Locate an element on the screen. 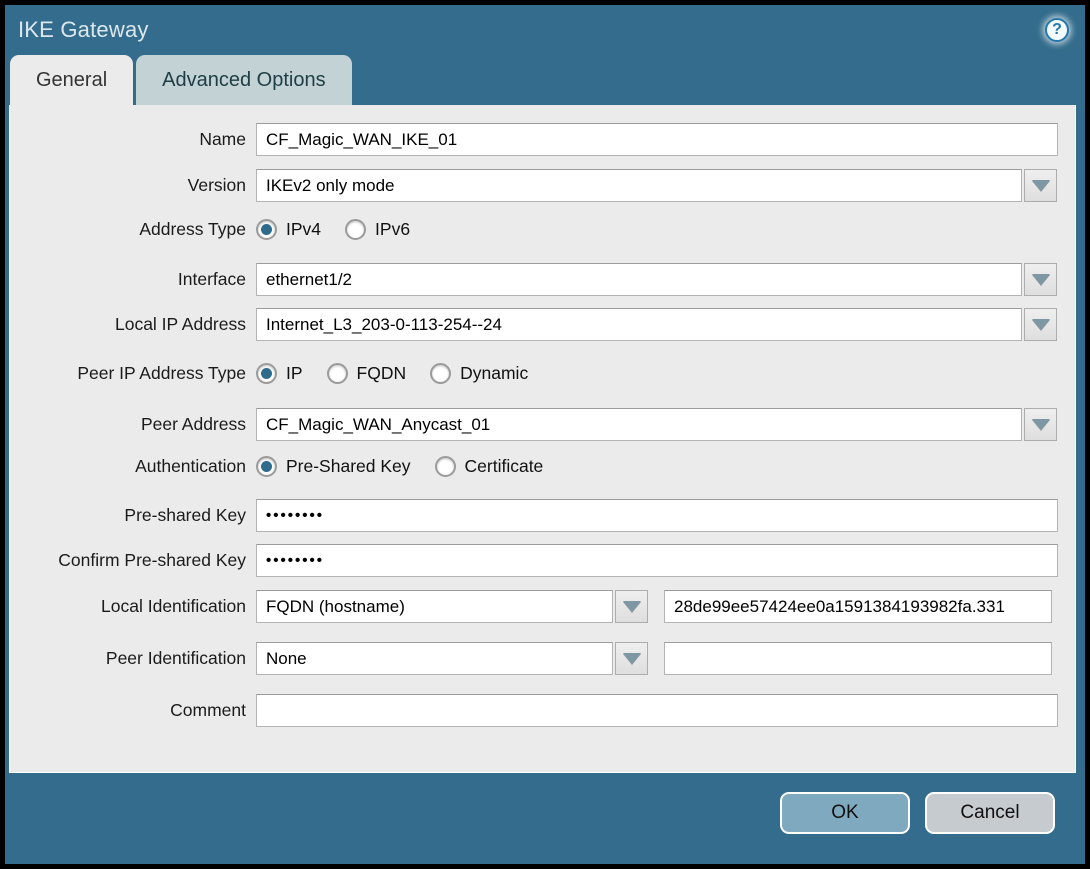  local-ip-address-dropdown-button is located at coordinates (1040, 324).